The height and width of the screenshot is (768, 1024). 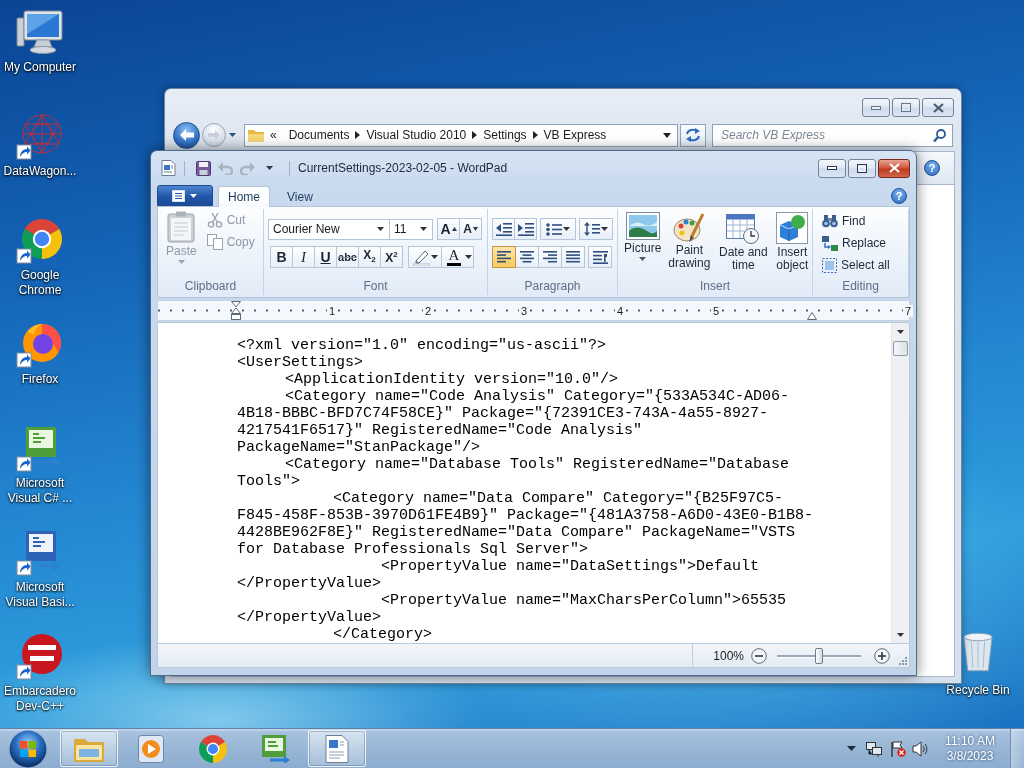 I want to click on document-arrow-icon, so click(x=275, y=748).